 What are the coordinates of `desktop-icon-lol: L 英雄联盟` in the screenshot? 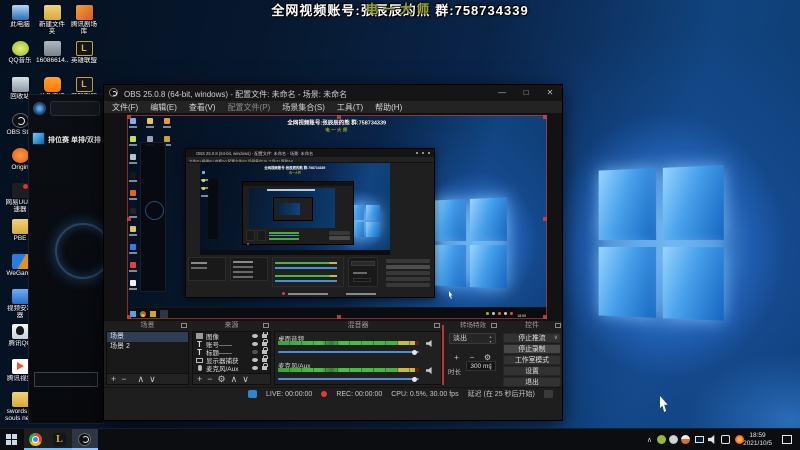 It's located at (84, 52).